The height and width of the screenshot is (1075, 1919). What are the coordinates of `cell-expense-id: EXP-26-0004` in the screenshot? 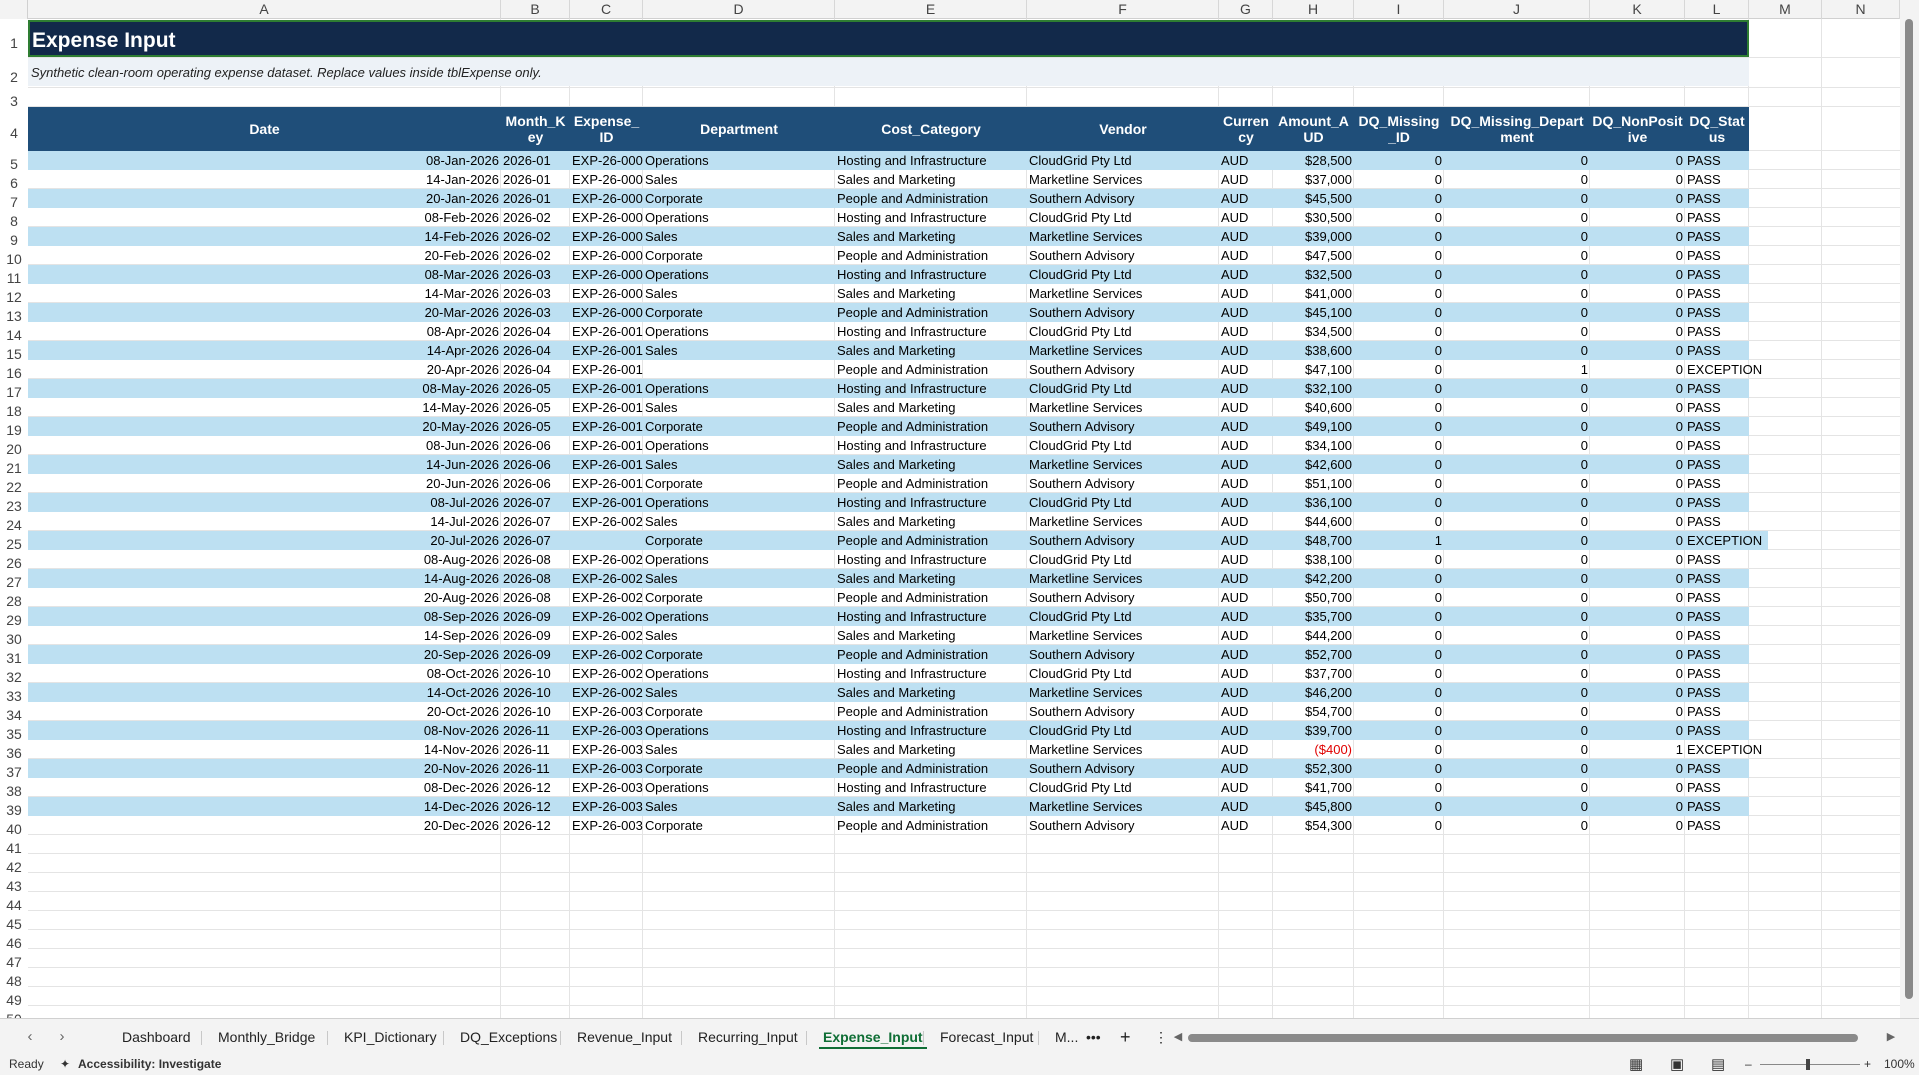 It's located at (606, 217).